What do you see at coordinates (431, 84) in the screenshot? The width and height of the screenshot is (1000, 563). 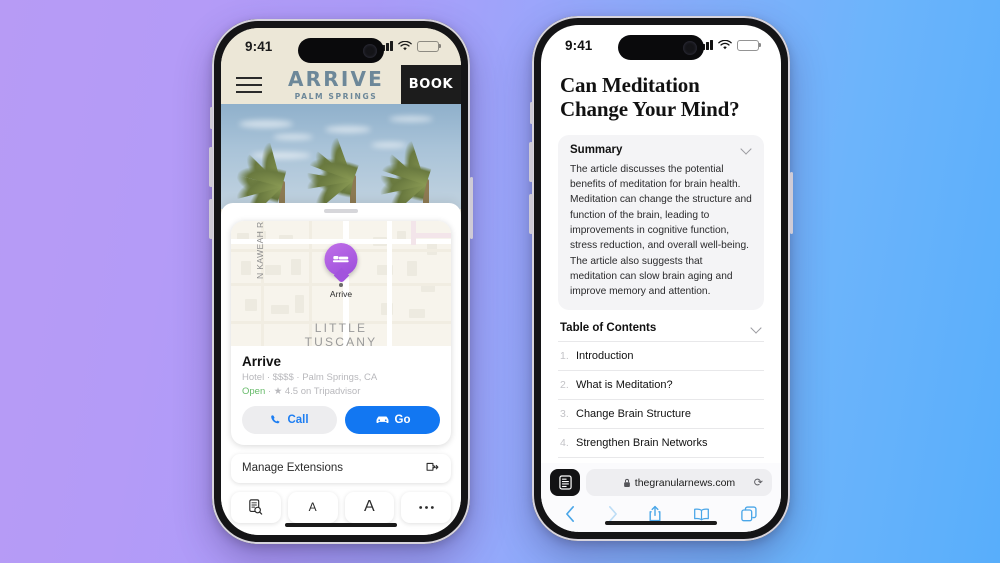 I see `book-button: BOOK` at bounding box center [431, 84].